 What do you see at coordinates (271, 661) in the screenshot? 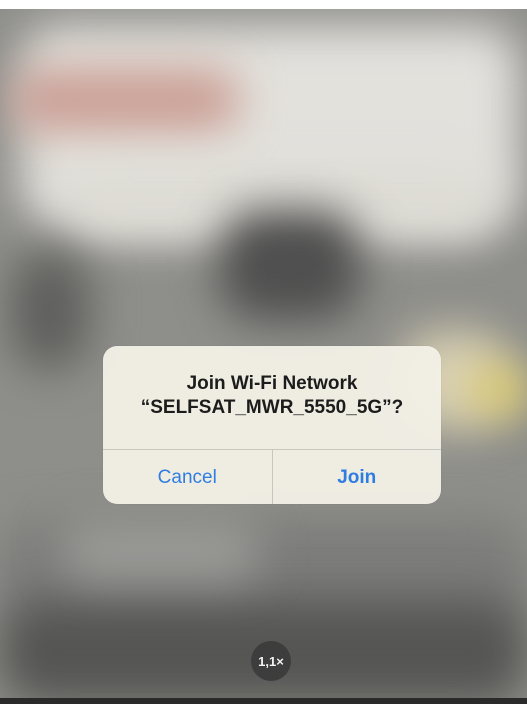
I see `zoom-level-button: 1,1×` at bounding box center [271, 661].